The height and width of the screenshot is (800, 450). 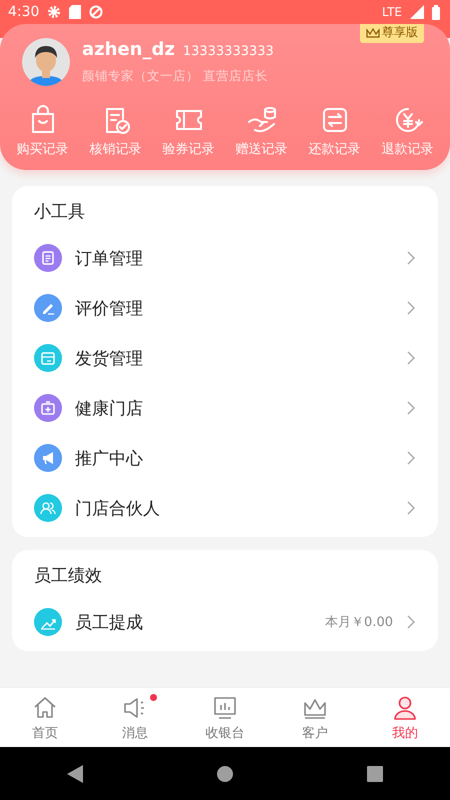 I want to click on gear-icon, so click(x=54, y=12).